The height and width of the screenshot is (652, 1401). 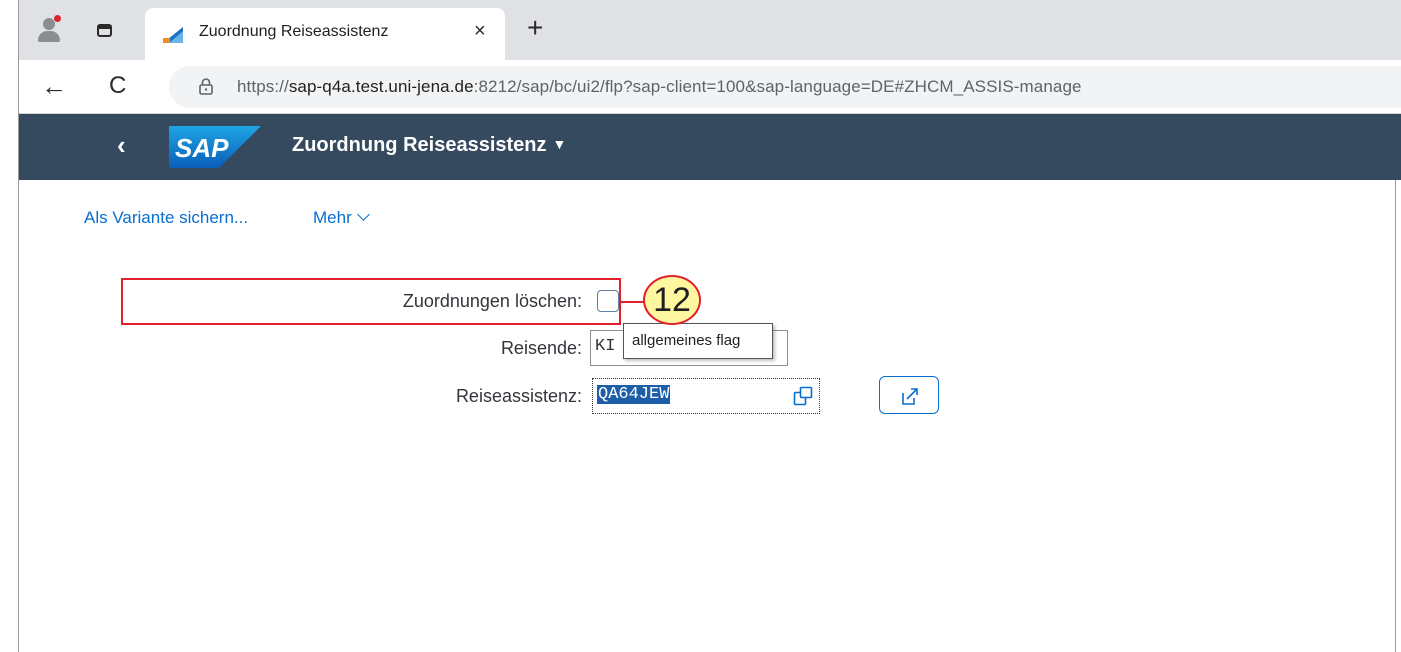 What do you see at coordinates (206, 86) in the screenshot?
I see `lock-icon` at bounding box center [206, 86].